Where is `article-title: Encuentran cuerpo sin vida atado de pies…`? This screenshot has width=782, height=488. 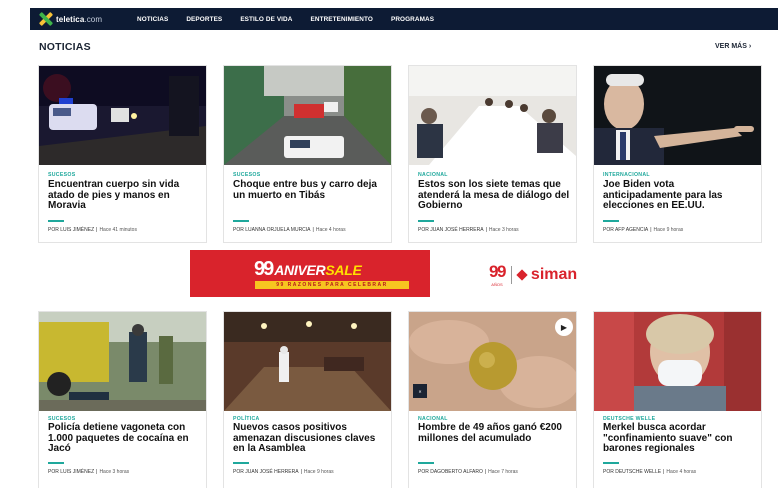
article-title: Encuentran cuerpo sin vida atado de pies… is located at coordinates (124, 195).